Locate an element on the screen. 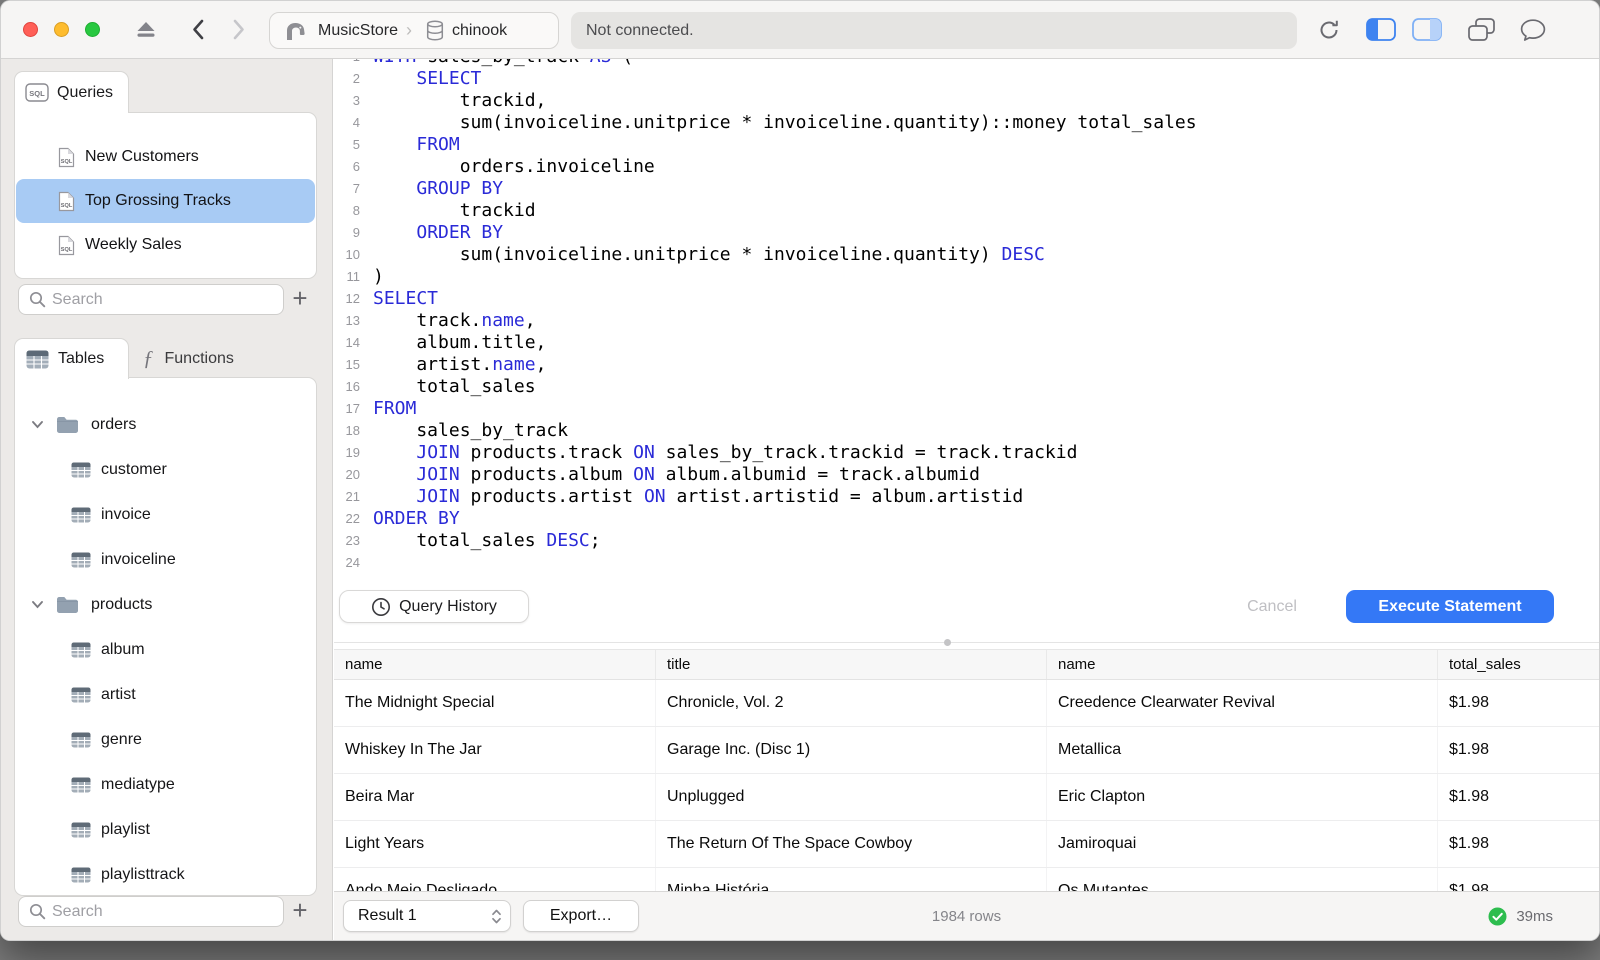 The image size is (1600, 960). line-number: 7 is located at coordinates (356, 188).